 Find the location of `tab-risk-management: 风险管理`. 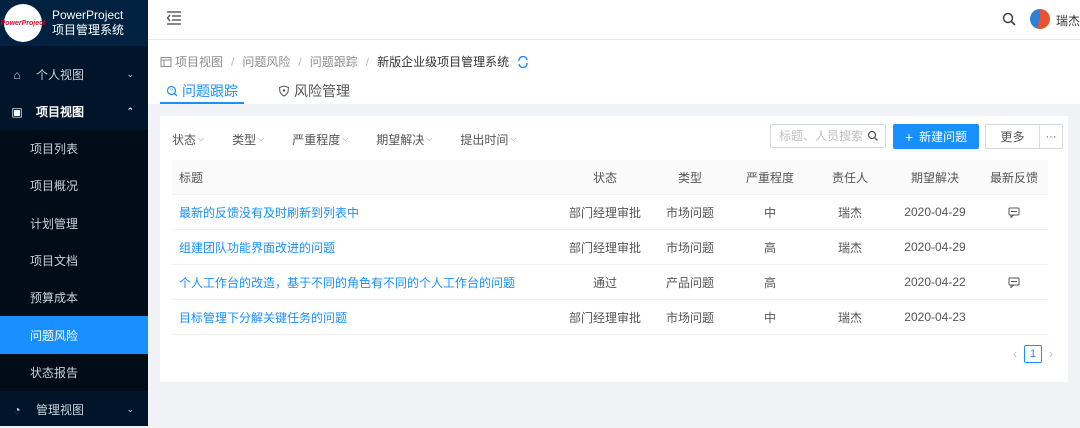

tab-risk-management: 风险管理 is located at coordinates (314, 91).